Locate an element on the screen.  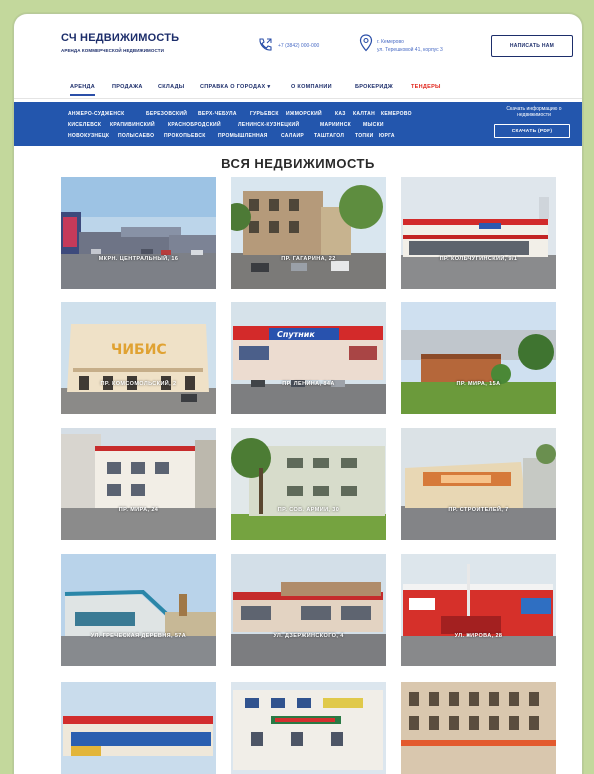
city-link: ЛЕНИНСК-КУЗНЕЦКИЙ is located at coordinates (268, 125).